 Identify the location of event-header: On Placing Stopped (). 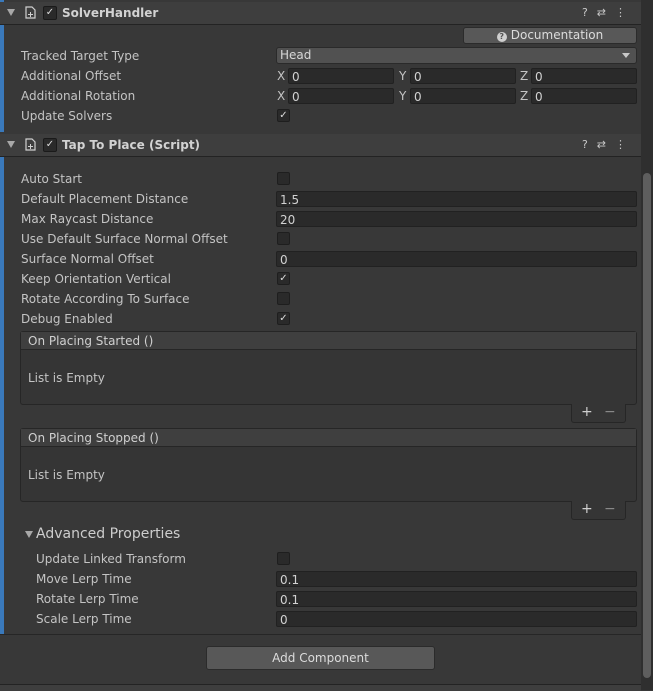
(328, 438).